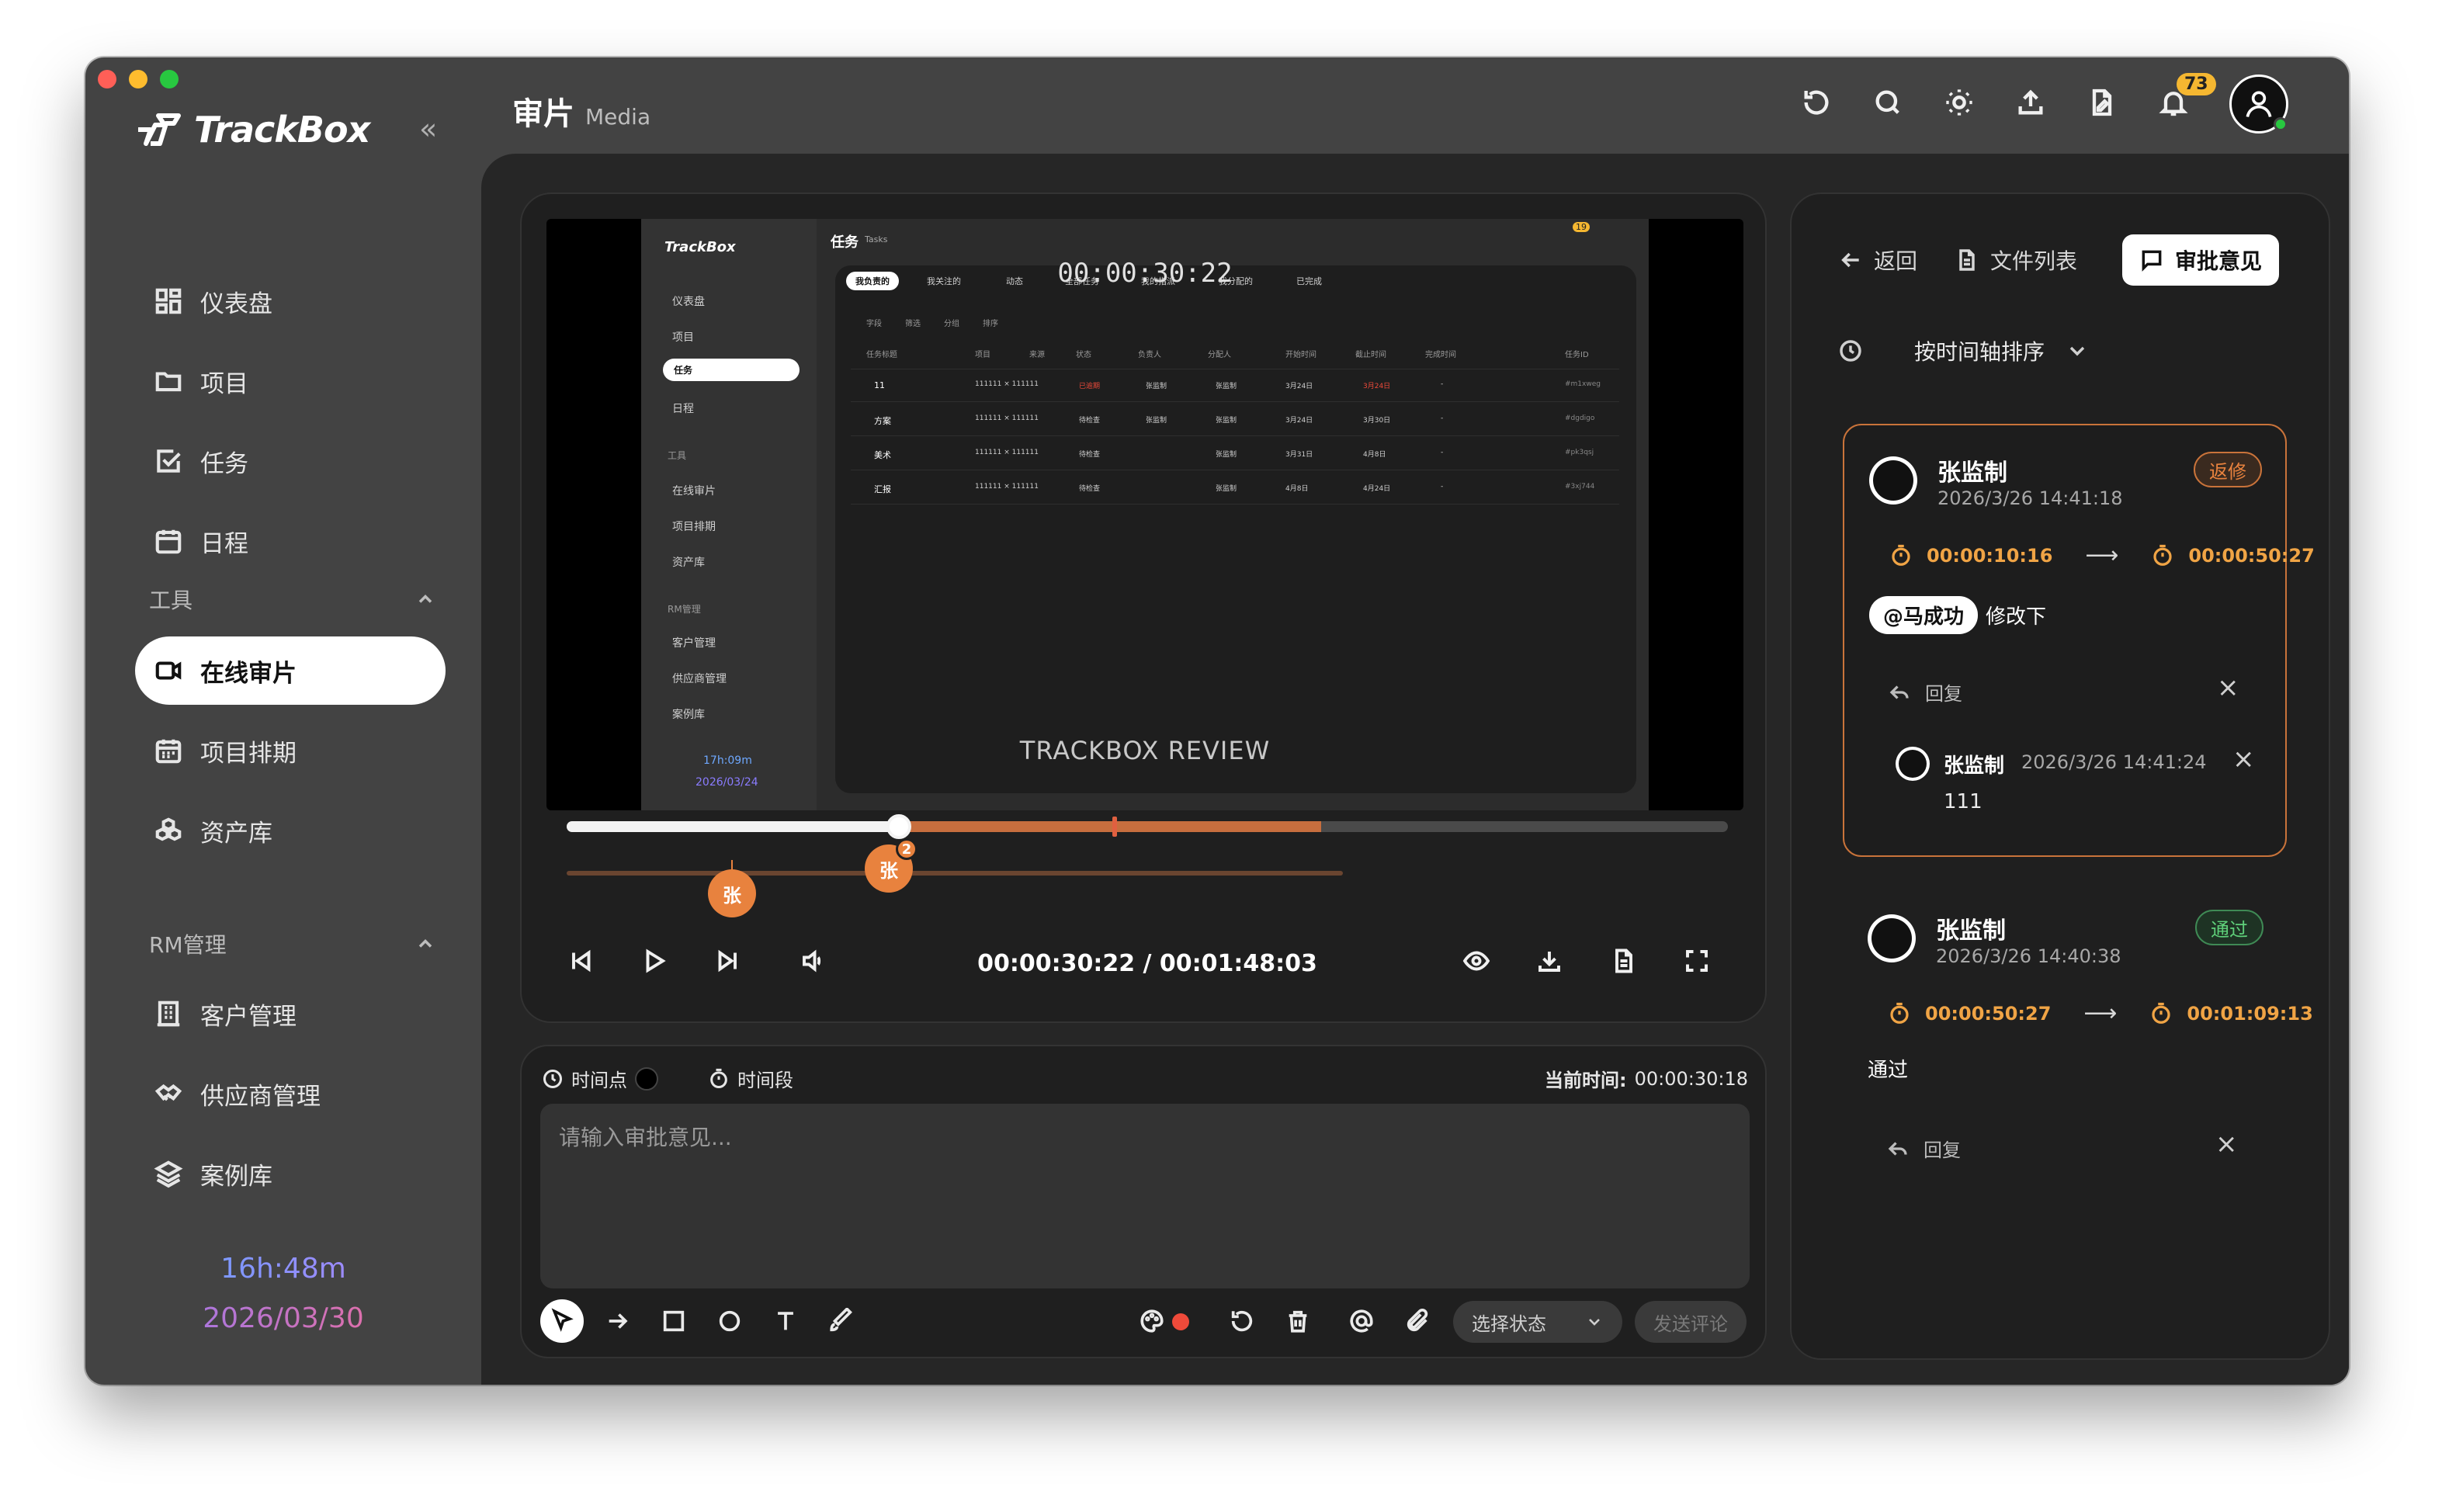 The image size is (2456, 1512). What do you see at coordinates (2114, 762) in the screenshot?
I see `reply-date: 2026/3/26 14:41:24` at bounding box center [2114, 762].